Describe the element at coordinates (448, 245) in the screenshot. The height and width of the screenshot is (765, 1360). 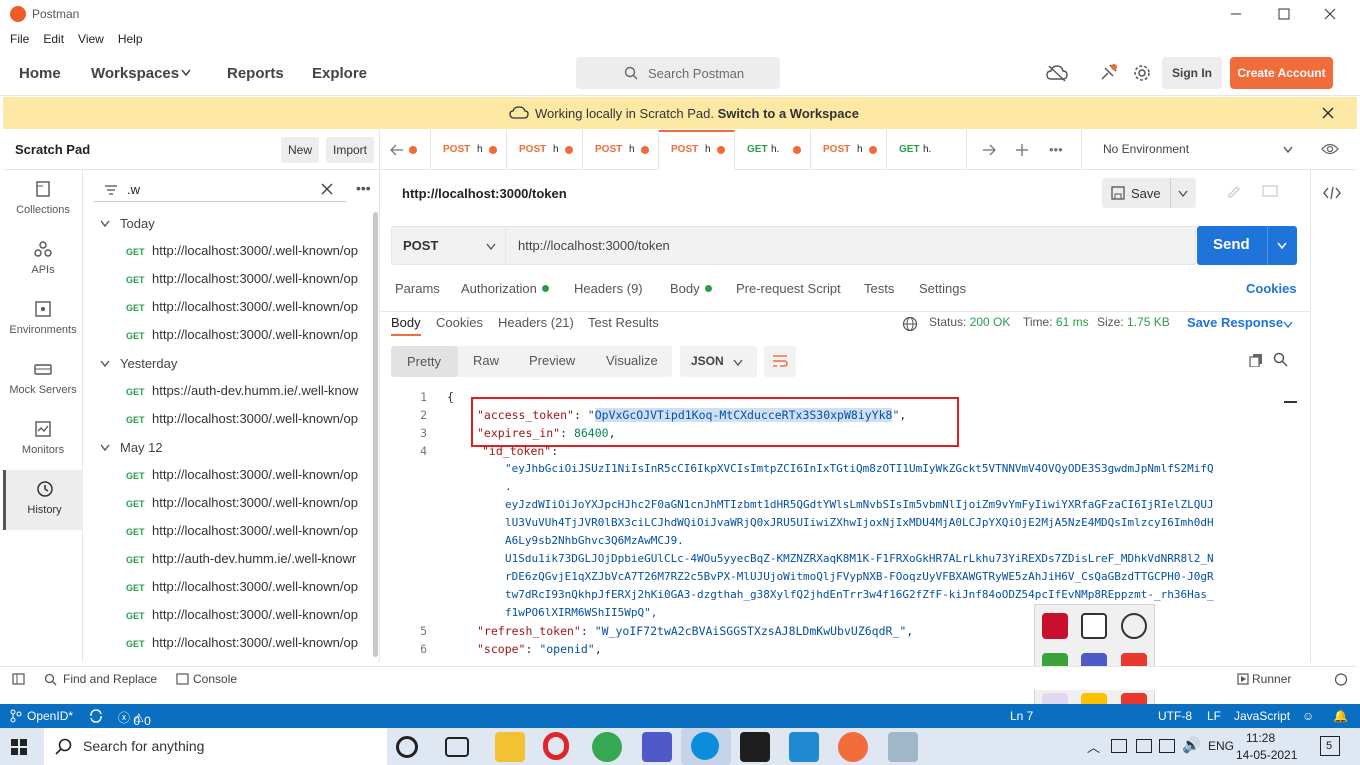
I see `method-select: POST` at that location.